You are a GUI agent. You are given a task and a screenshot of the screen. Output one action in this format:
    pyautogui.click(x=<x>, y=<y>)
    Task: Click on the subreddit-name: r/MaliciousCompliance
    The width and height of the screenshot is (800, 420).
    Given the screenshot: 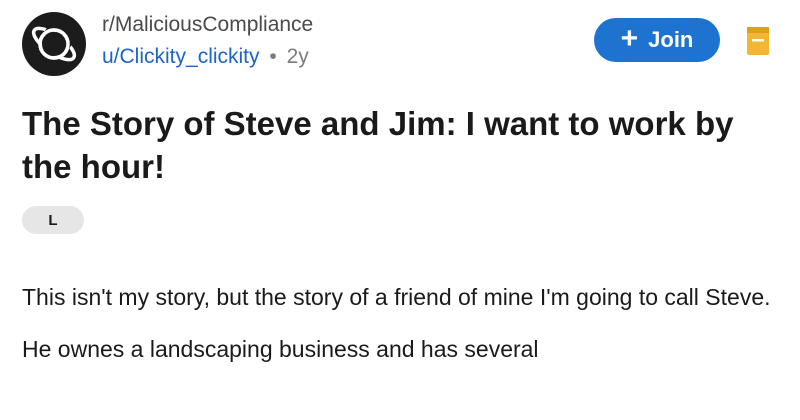 What is the action you would take?
    pyautogui.click(x=207, y=25)
    